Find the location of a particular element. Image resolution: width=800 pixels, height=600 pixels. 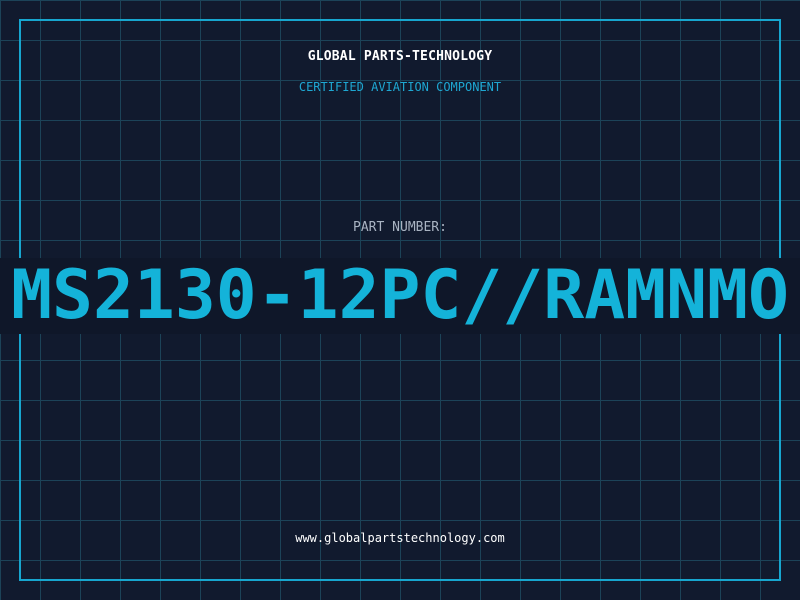

part-number-band: MS2130-12PC//RAMNMO is located at coordinates (400, 296).